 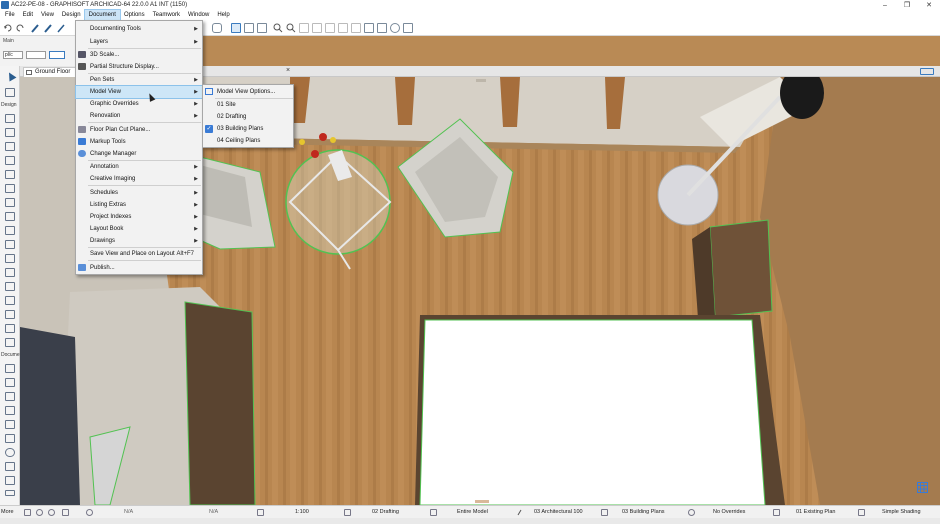 What do you see at coordinates (10, 368) in the screenshot?
I see `dimension-tool-icon` at bounding box center [10, 368].